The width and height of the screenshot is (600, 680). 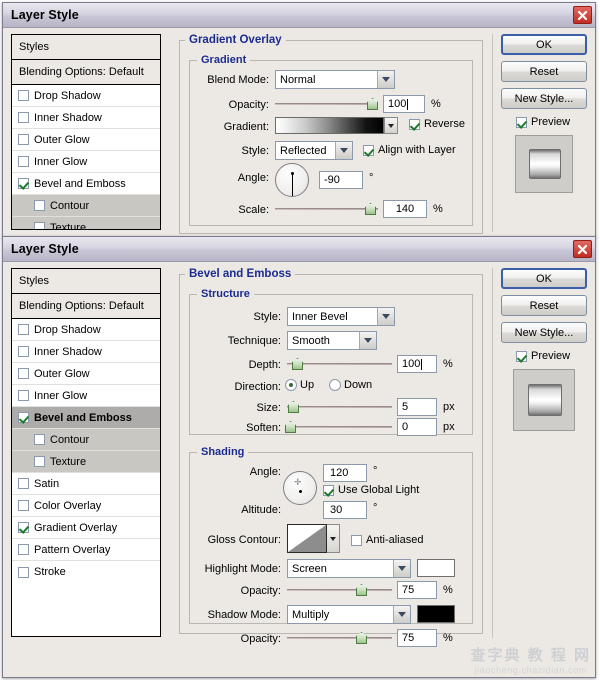 What do you see at coordinates (414, 124) in the screenshot?
I see `reverse-checkbox` at bounding box center [414, 124].